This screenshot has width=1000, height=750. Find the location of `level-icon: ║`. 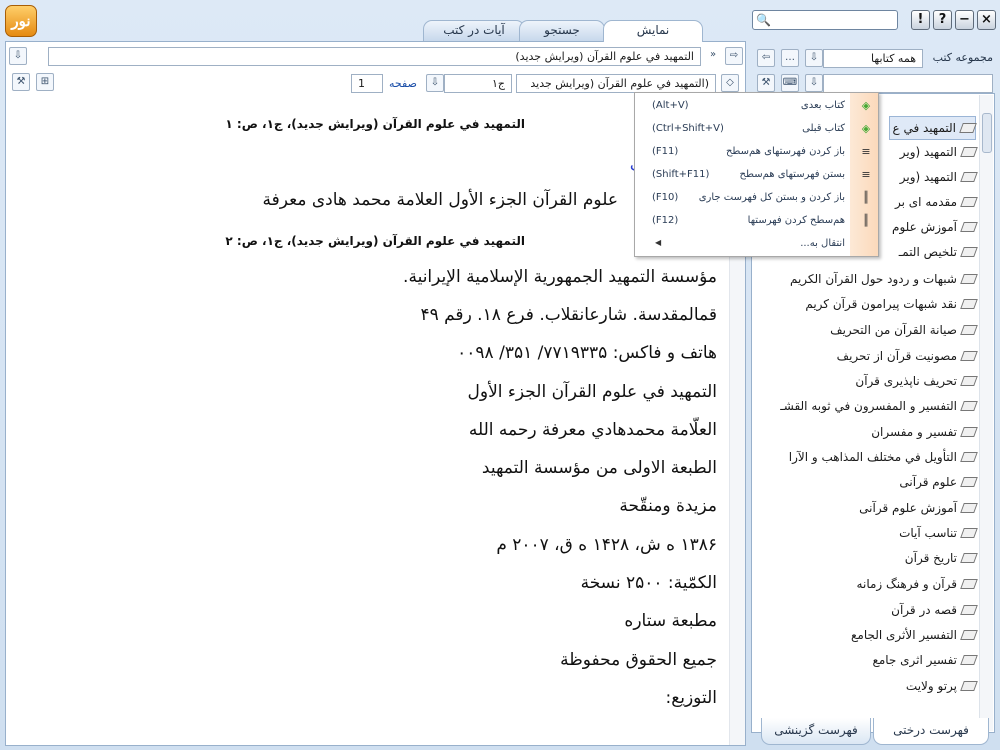

level-icon: ║ is located at coordinates (866, 220).